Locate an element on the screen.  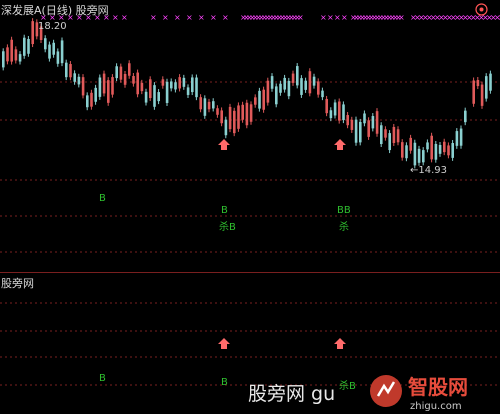
signal-sell-b: 杀B is located at coordinates (227, 227).